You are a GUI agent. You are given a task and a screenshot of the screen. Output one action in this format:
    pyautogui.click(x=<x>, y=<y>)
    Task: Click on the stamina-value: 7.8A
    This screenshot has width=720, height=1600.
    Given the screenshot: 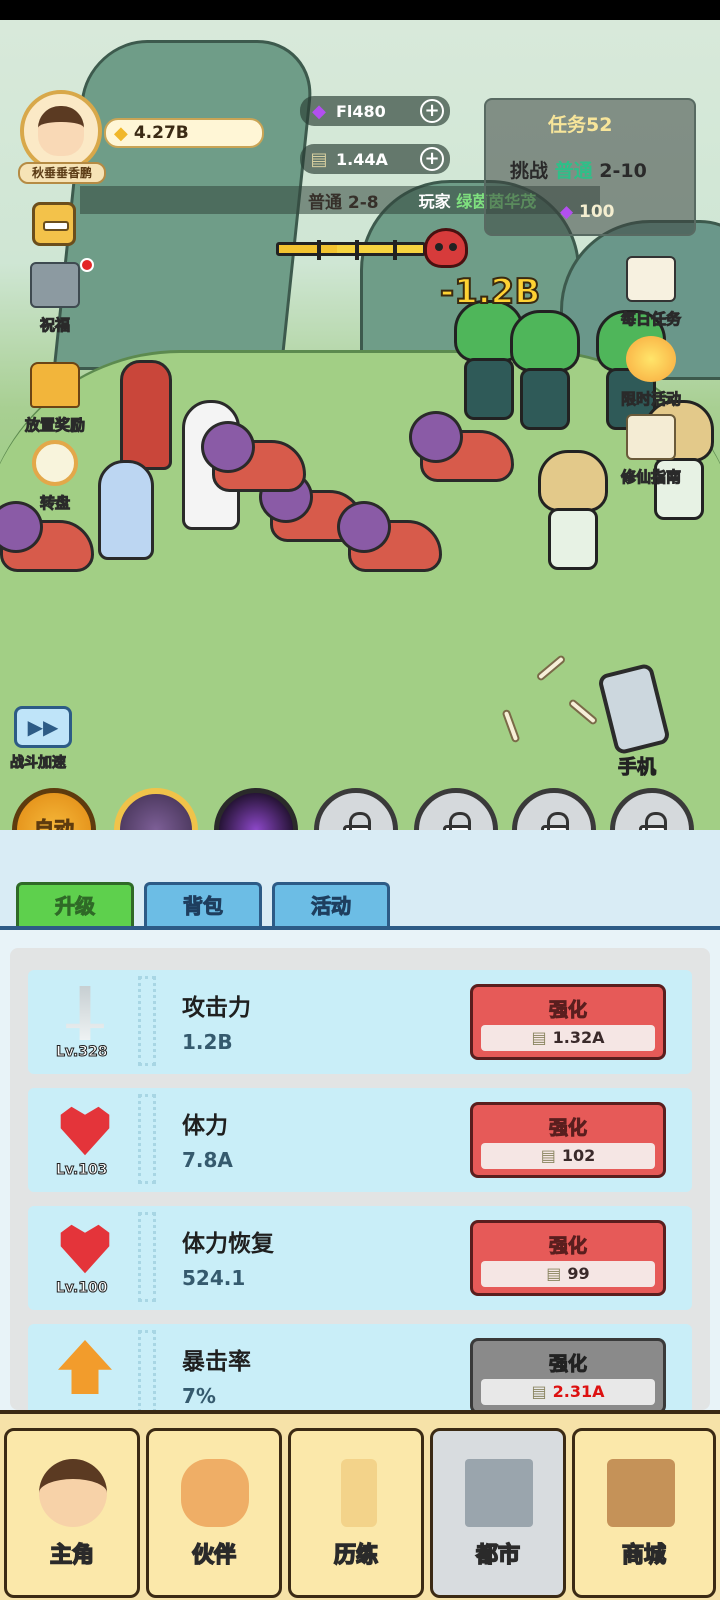 What is the action you would take?
    pyautogui.click(x=207, y=1160)
    